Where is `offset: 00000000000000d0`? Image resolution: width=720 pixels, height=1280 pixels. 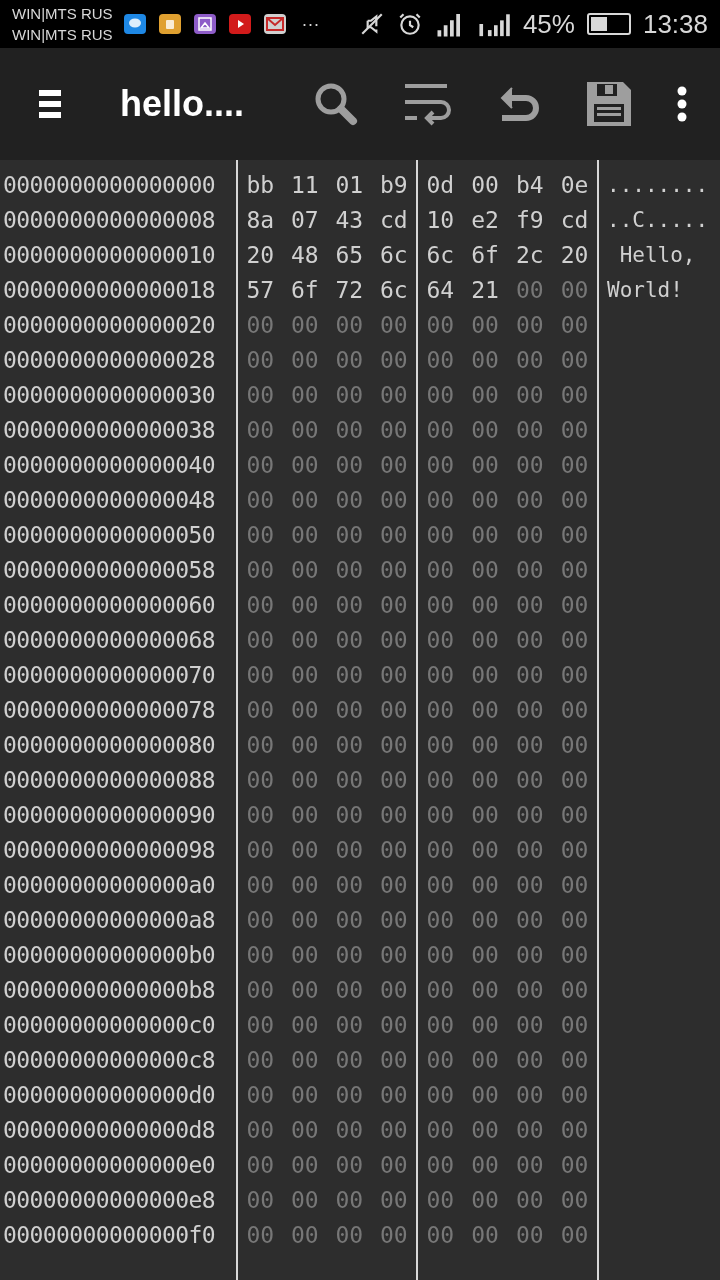
offset: 00000000000000d0 is located at coordinates (109, 1095).